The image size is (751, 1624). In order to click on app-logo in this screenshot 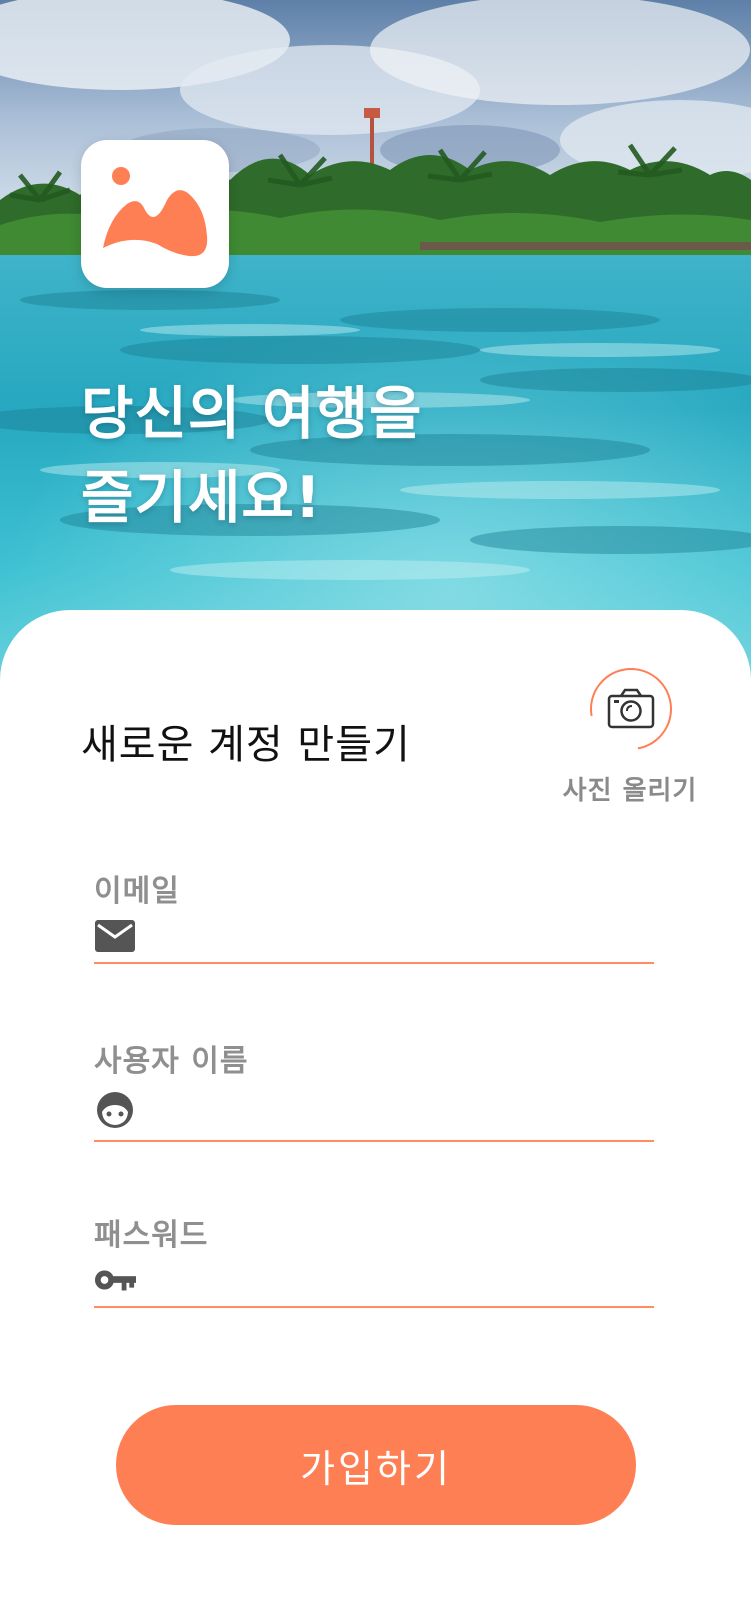, I will do `click(155, 214)`.